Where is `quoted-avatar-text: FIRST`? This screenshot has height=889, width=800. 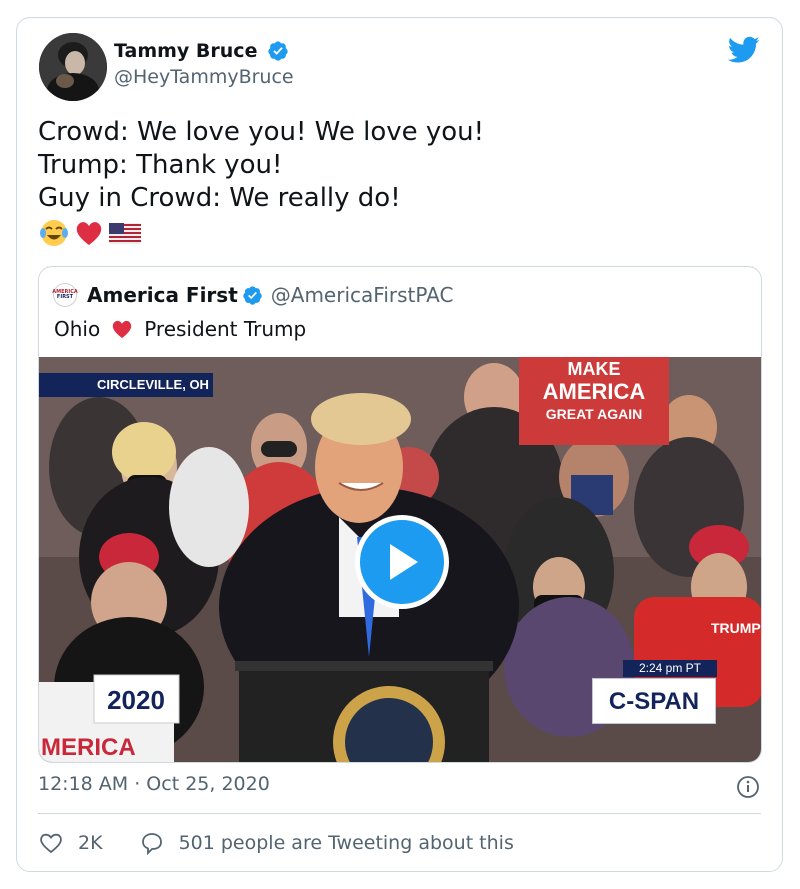 quoted-avatar-text: FIRST is located at coordinates (65, 297).